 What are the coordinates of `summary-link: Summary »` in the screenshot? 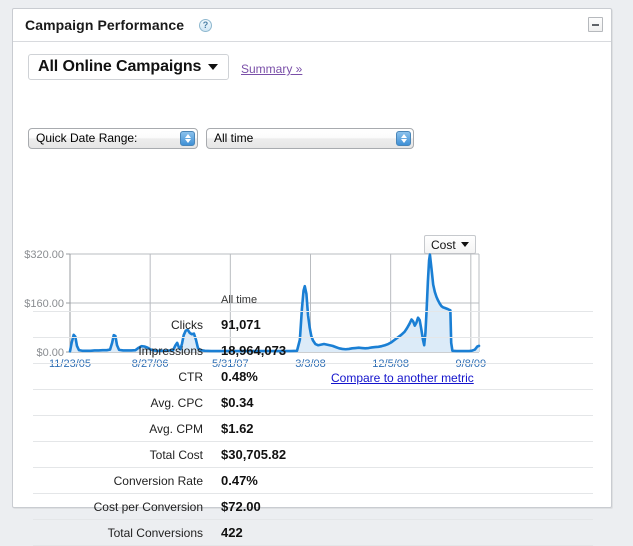 It's located at (271, 69).